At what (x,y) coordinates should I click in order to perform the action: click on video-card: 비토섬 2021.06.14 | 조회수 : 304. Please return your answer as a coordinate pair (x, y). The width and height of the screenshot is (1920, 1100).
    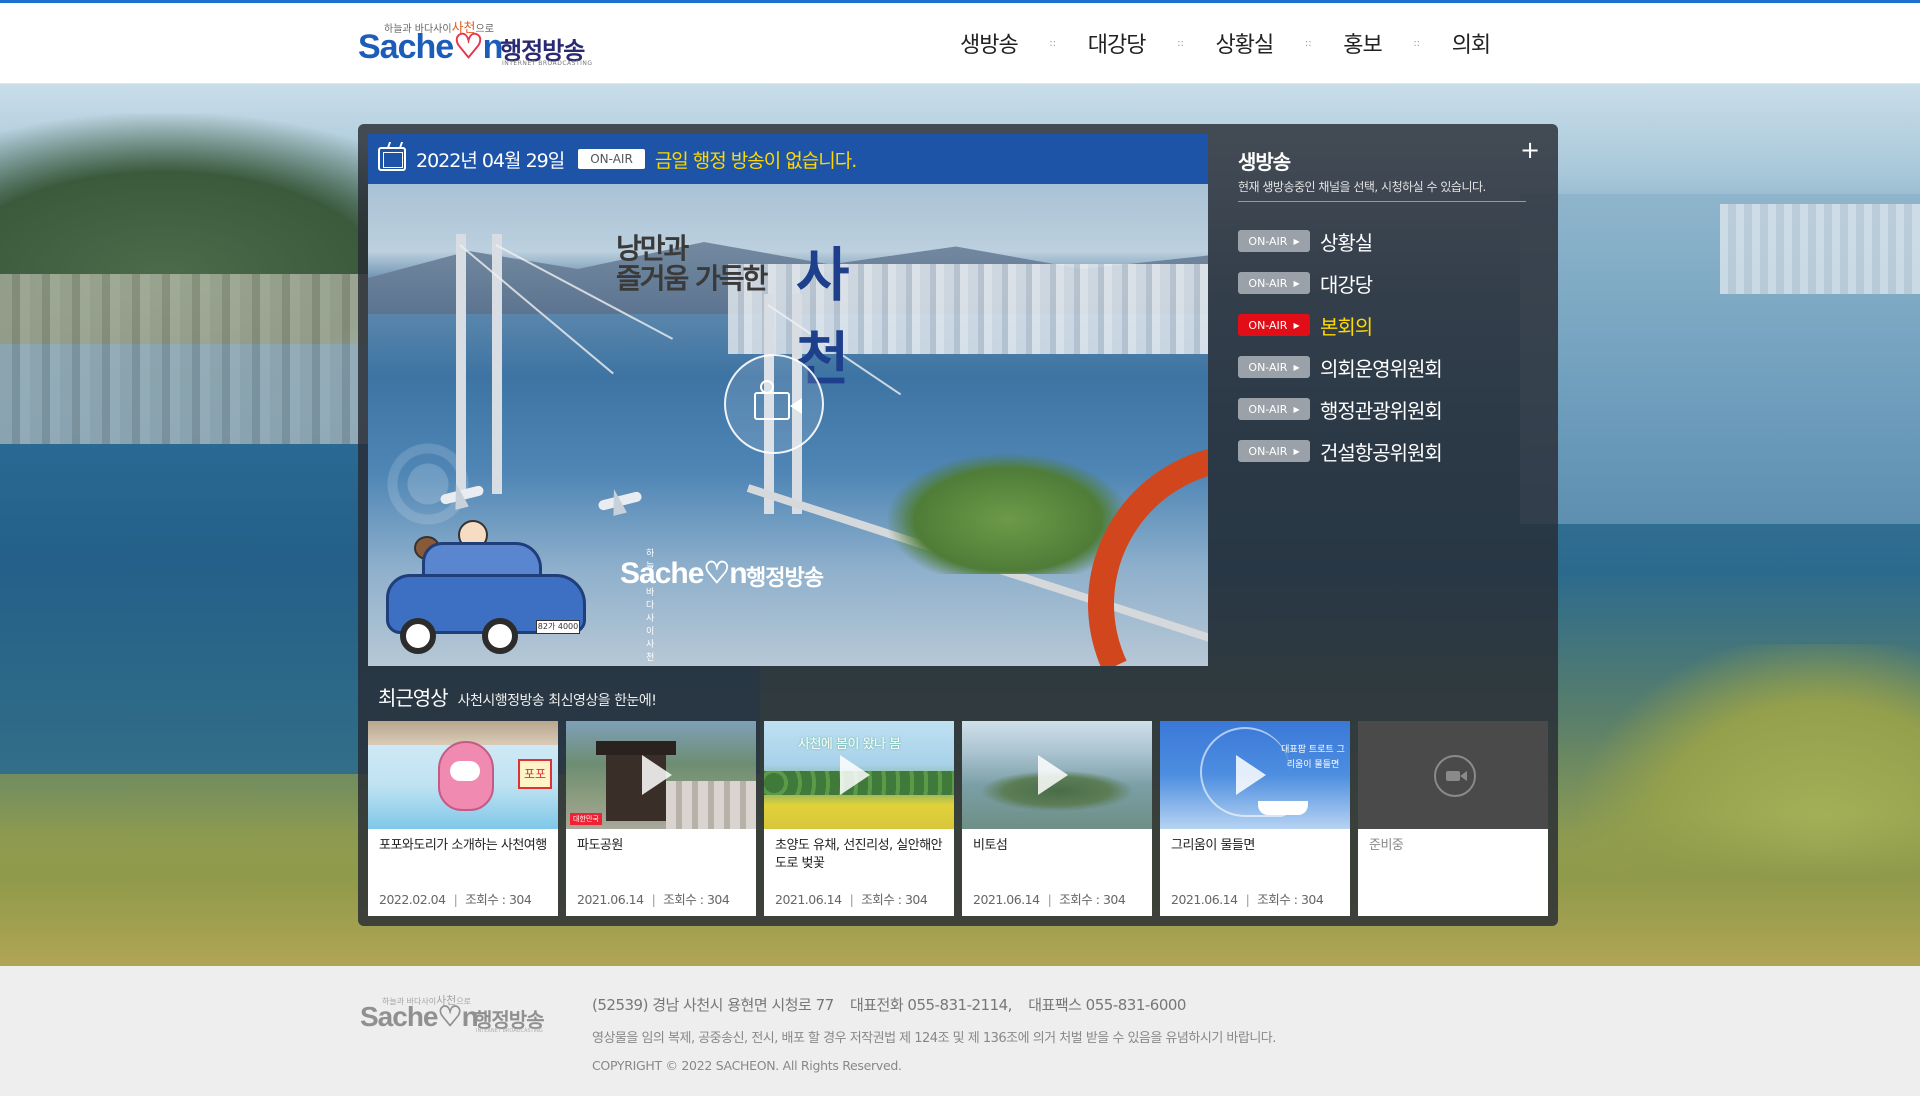
    Looking at the image, I should click on (1057, 818).